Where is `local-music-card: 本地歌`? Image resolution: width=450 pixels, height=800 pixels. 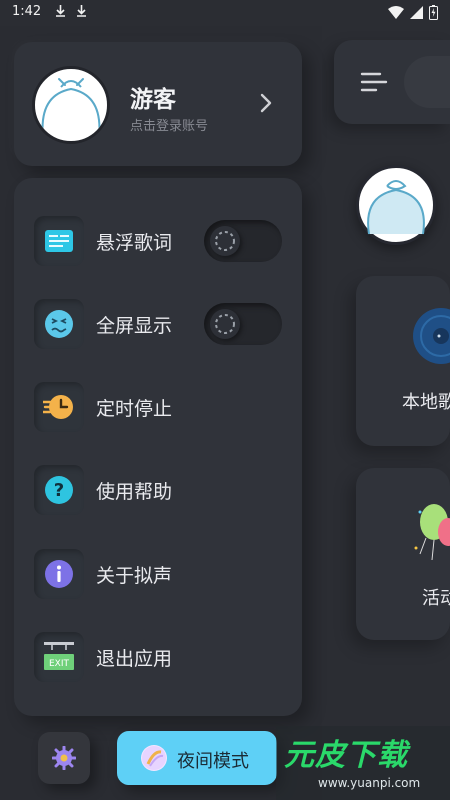
local-music-card: 本地歌 is located at coordinates (403, 361).